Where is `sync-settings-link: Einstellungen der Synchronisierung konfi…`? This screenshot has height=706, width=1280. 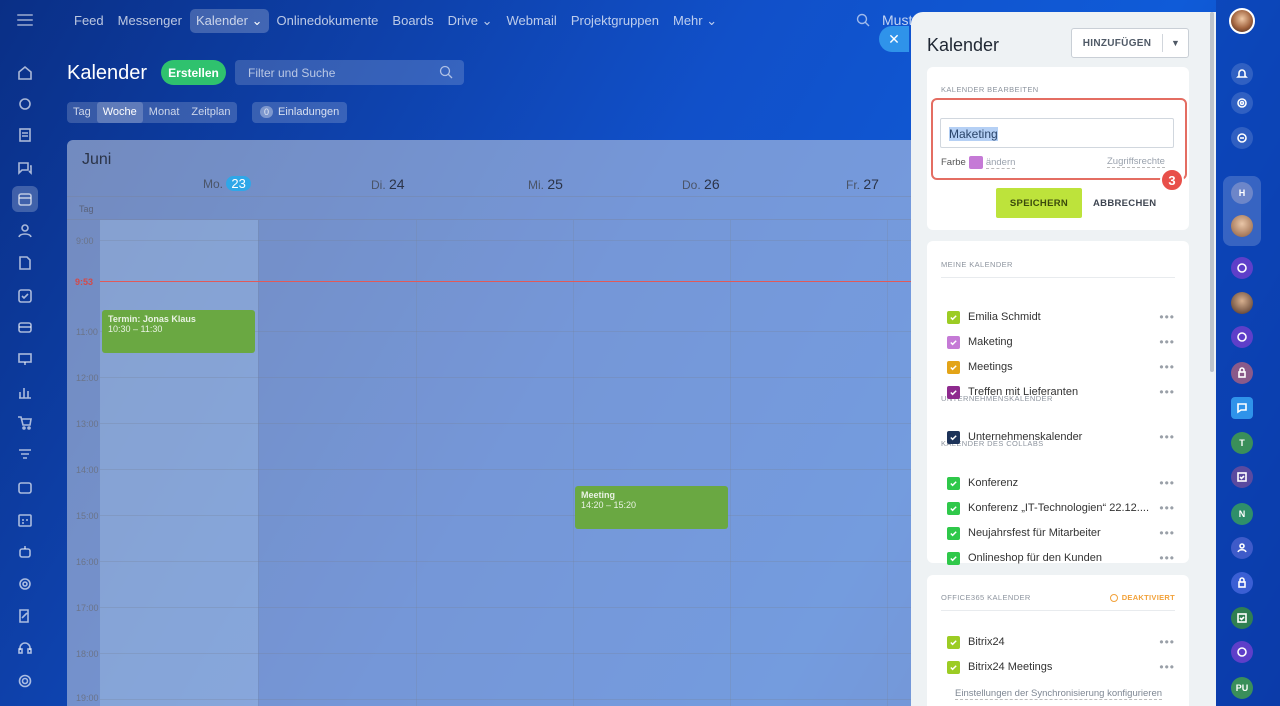
sync-settings-link: Einstellungen der Synchronisierung konfi… is located at coordinates (1059, 694).